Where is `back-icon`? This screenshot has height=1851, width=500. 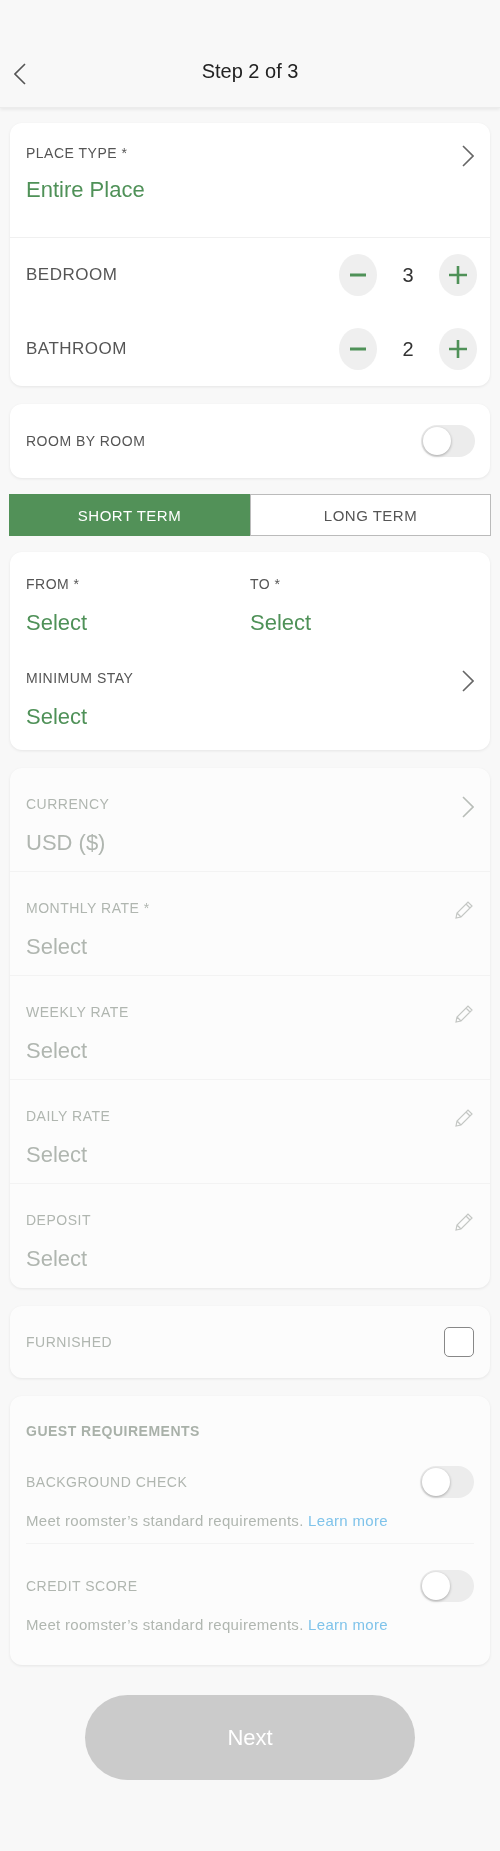
back-icon is located at coordinates (20, 74).